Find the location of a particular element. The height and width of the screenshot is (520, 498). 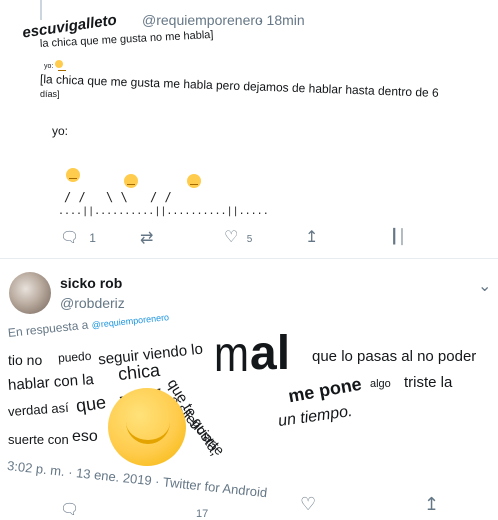

body-word: m is located at coordinates (231, 353).